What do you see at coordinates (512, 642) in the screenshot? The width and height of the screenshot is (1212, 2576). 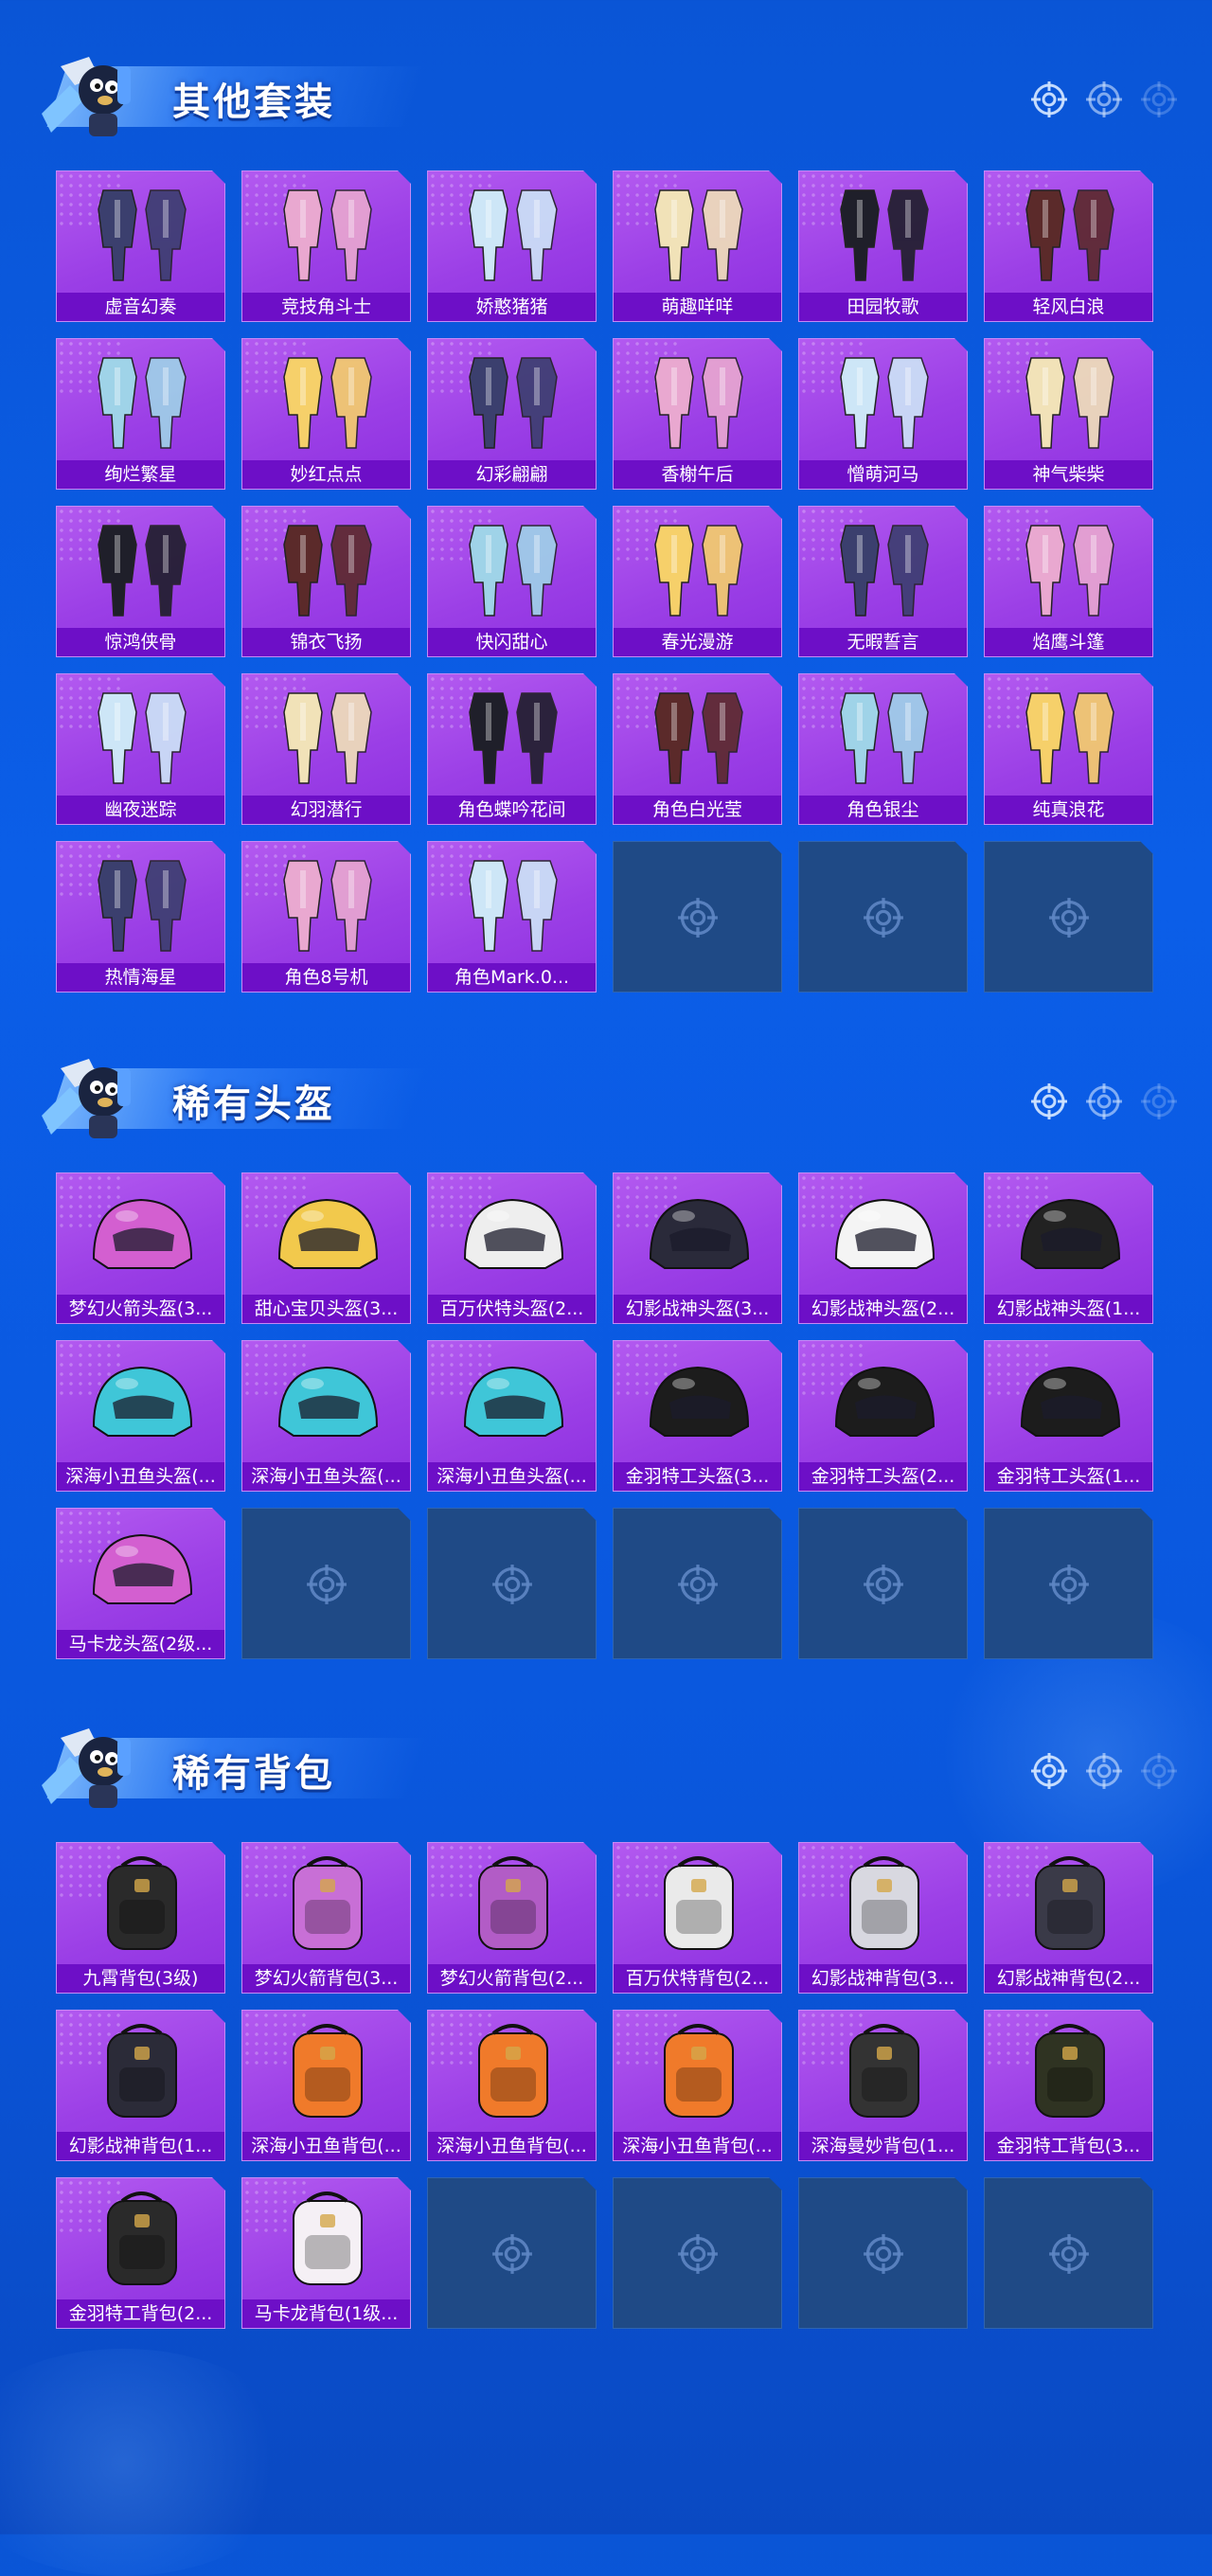 I see `item-name: 快闪甜心` at bounding box center [512, 642].